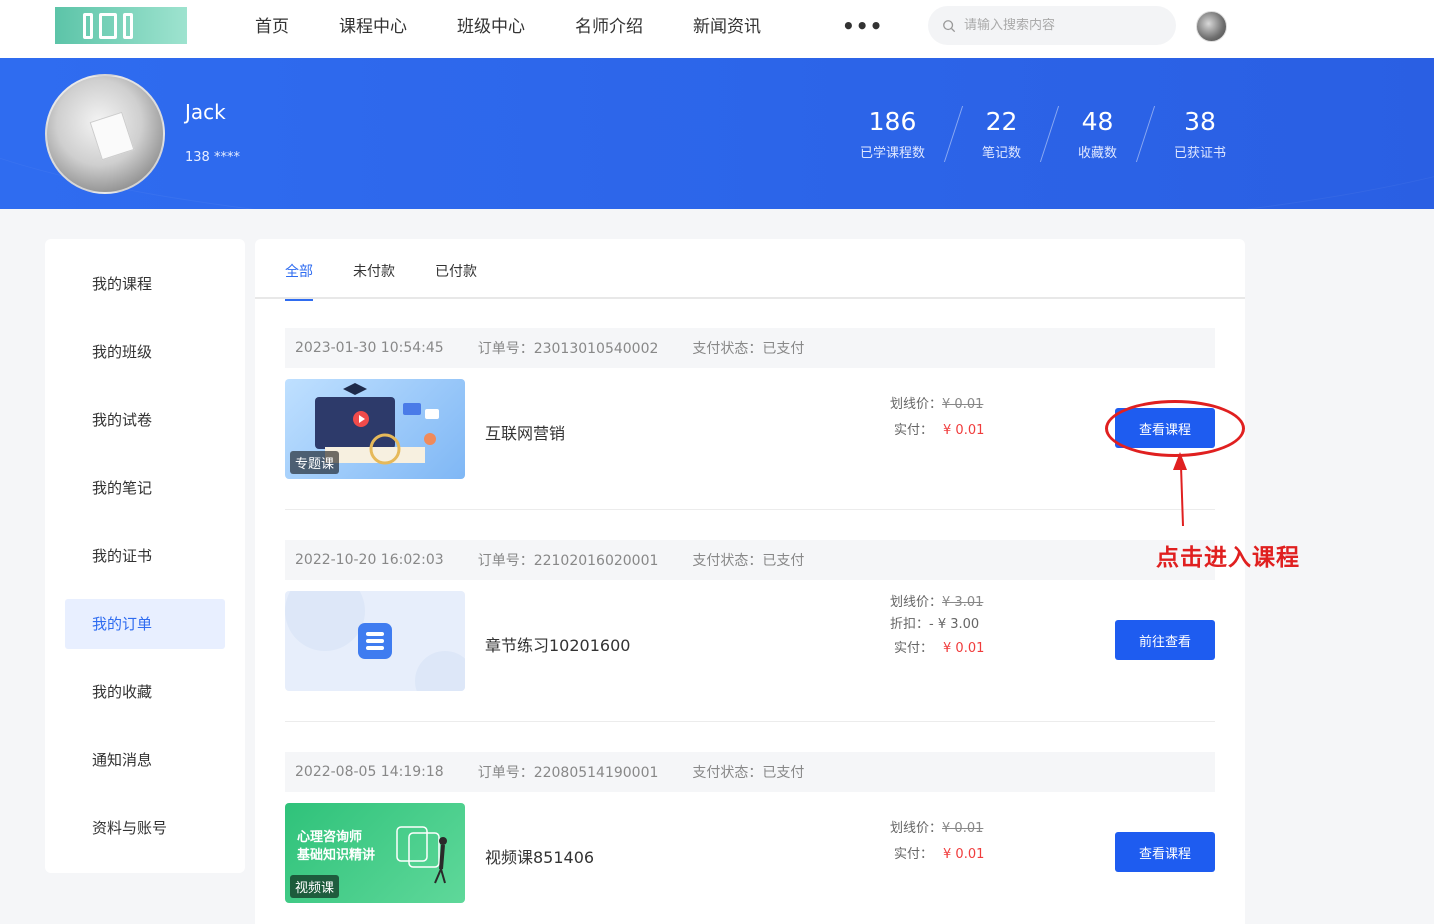 This screenshot has width=1434, height=924. Describe the element at coordinates (893, 153) in the screenshot. I see `stat-label: 已学课程数` at that location.